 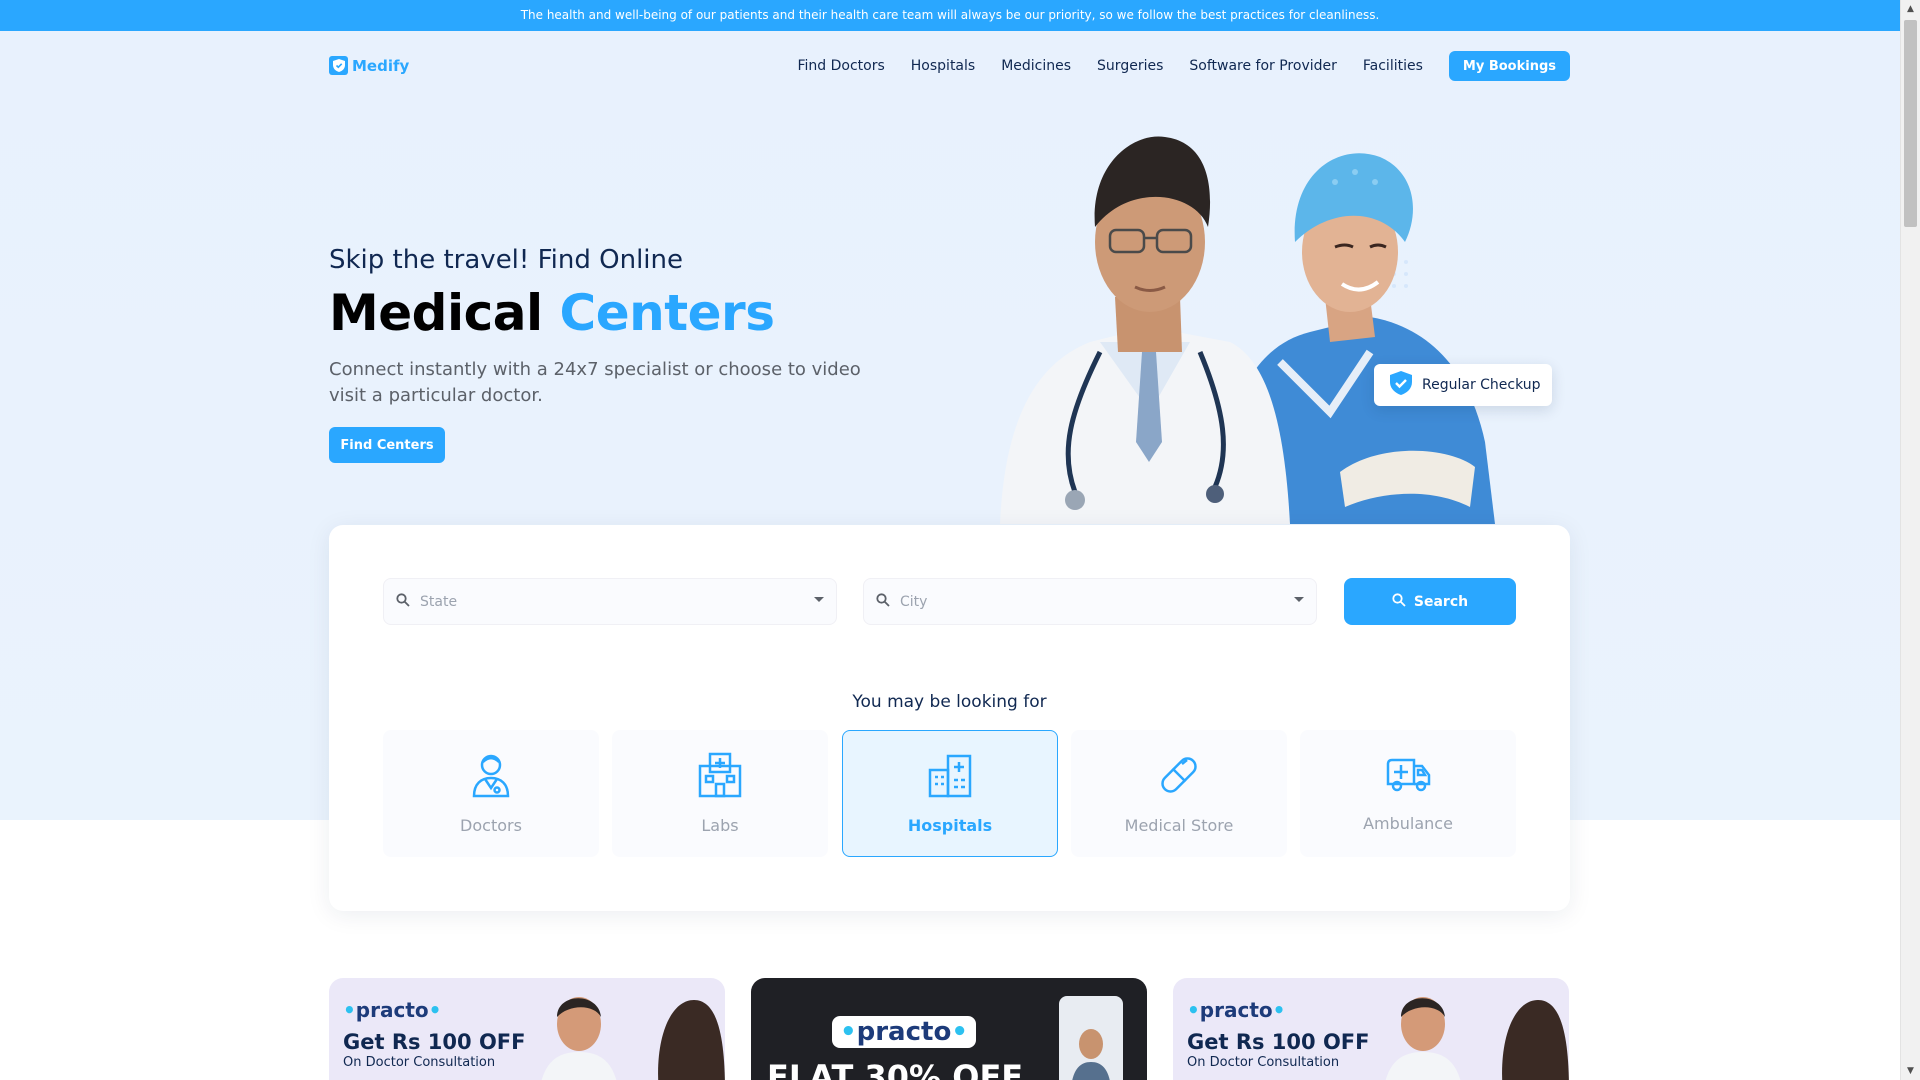 I want to click on lab-icon, so click(x=720, y=777).